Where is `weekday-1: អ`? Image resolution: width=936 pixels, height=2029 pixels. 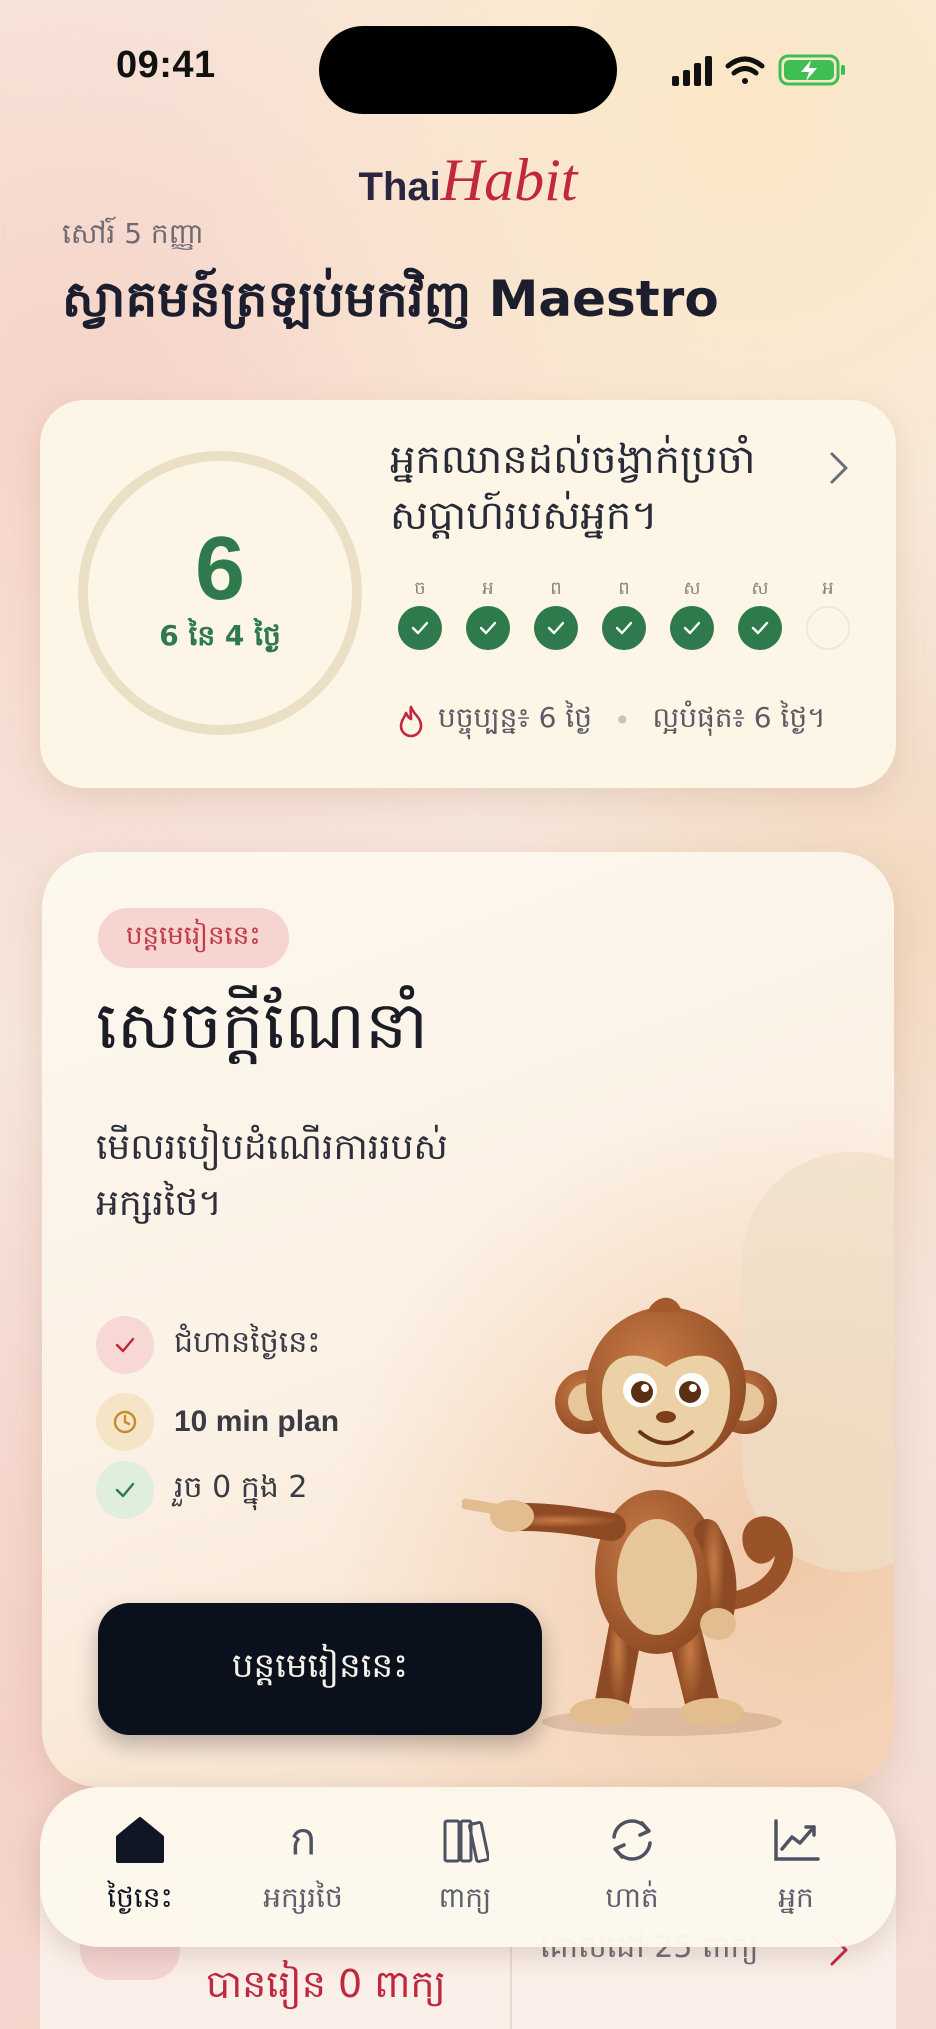 weekday-1: អ is located at coordinates (488, 613).